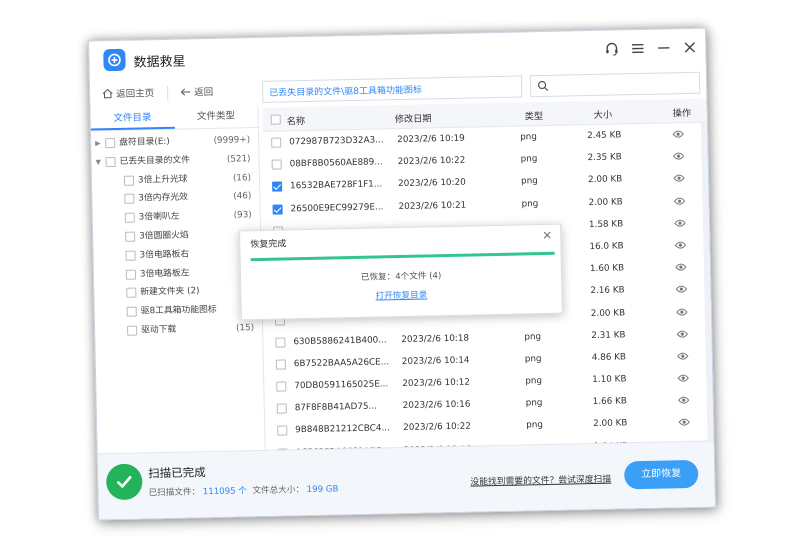  Describe the element at coordinates (606, 224) in the screenshot. I see `file-size: 1.58 KB` at that location.